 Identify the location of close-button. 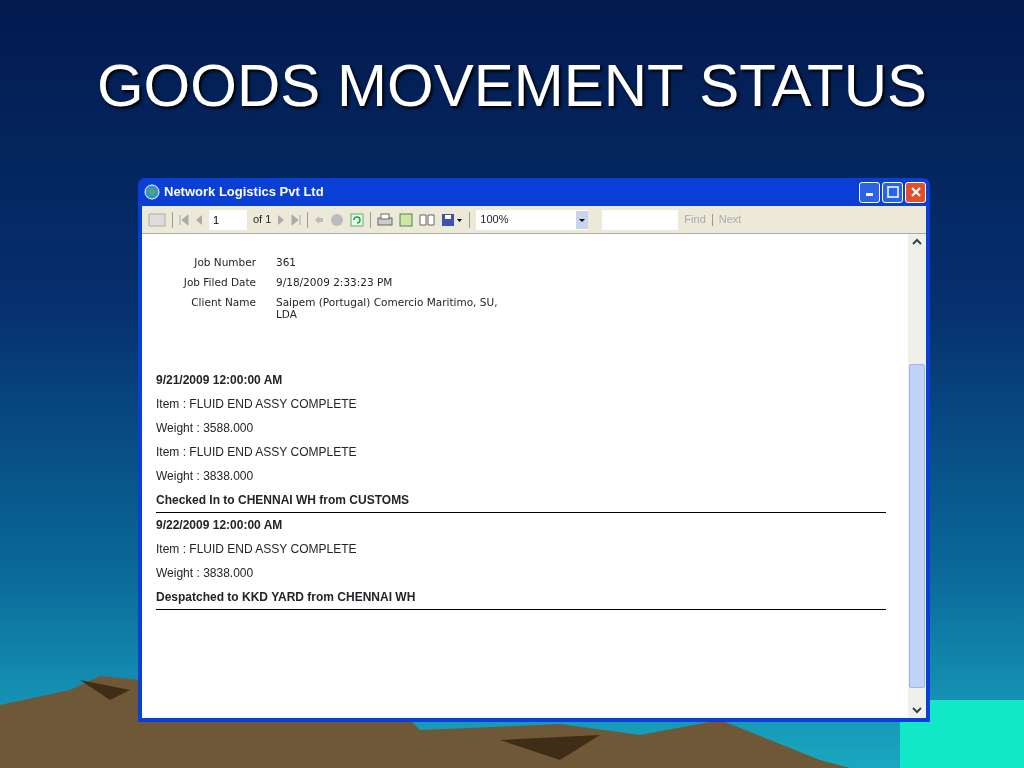
(915, 192).